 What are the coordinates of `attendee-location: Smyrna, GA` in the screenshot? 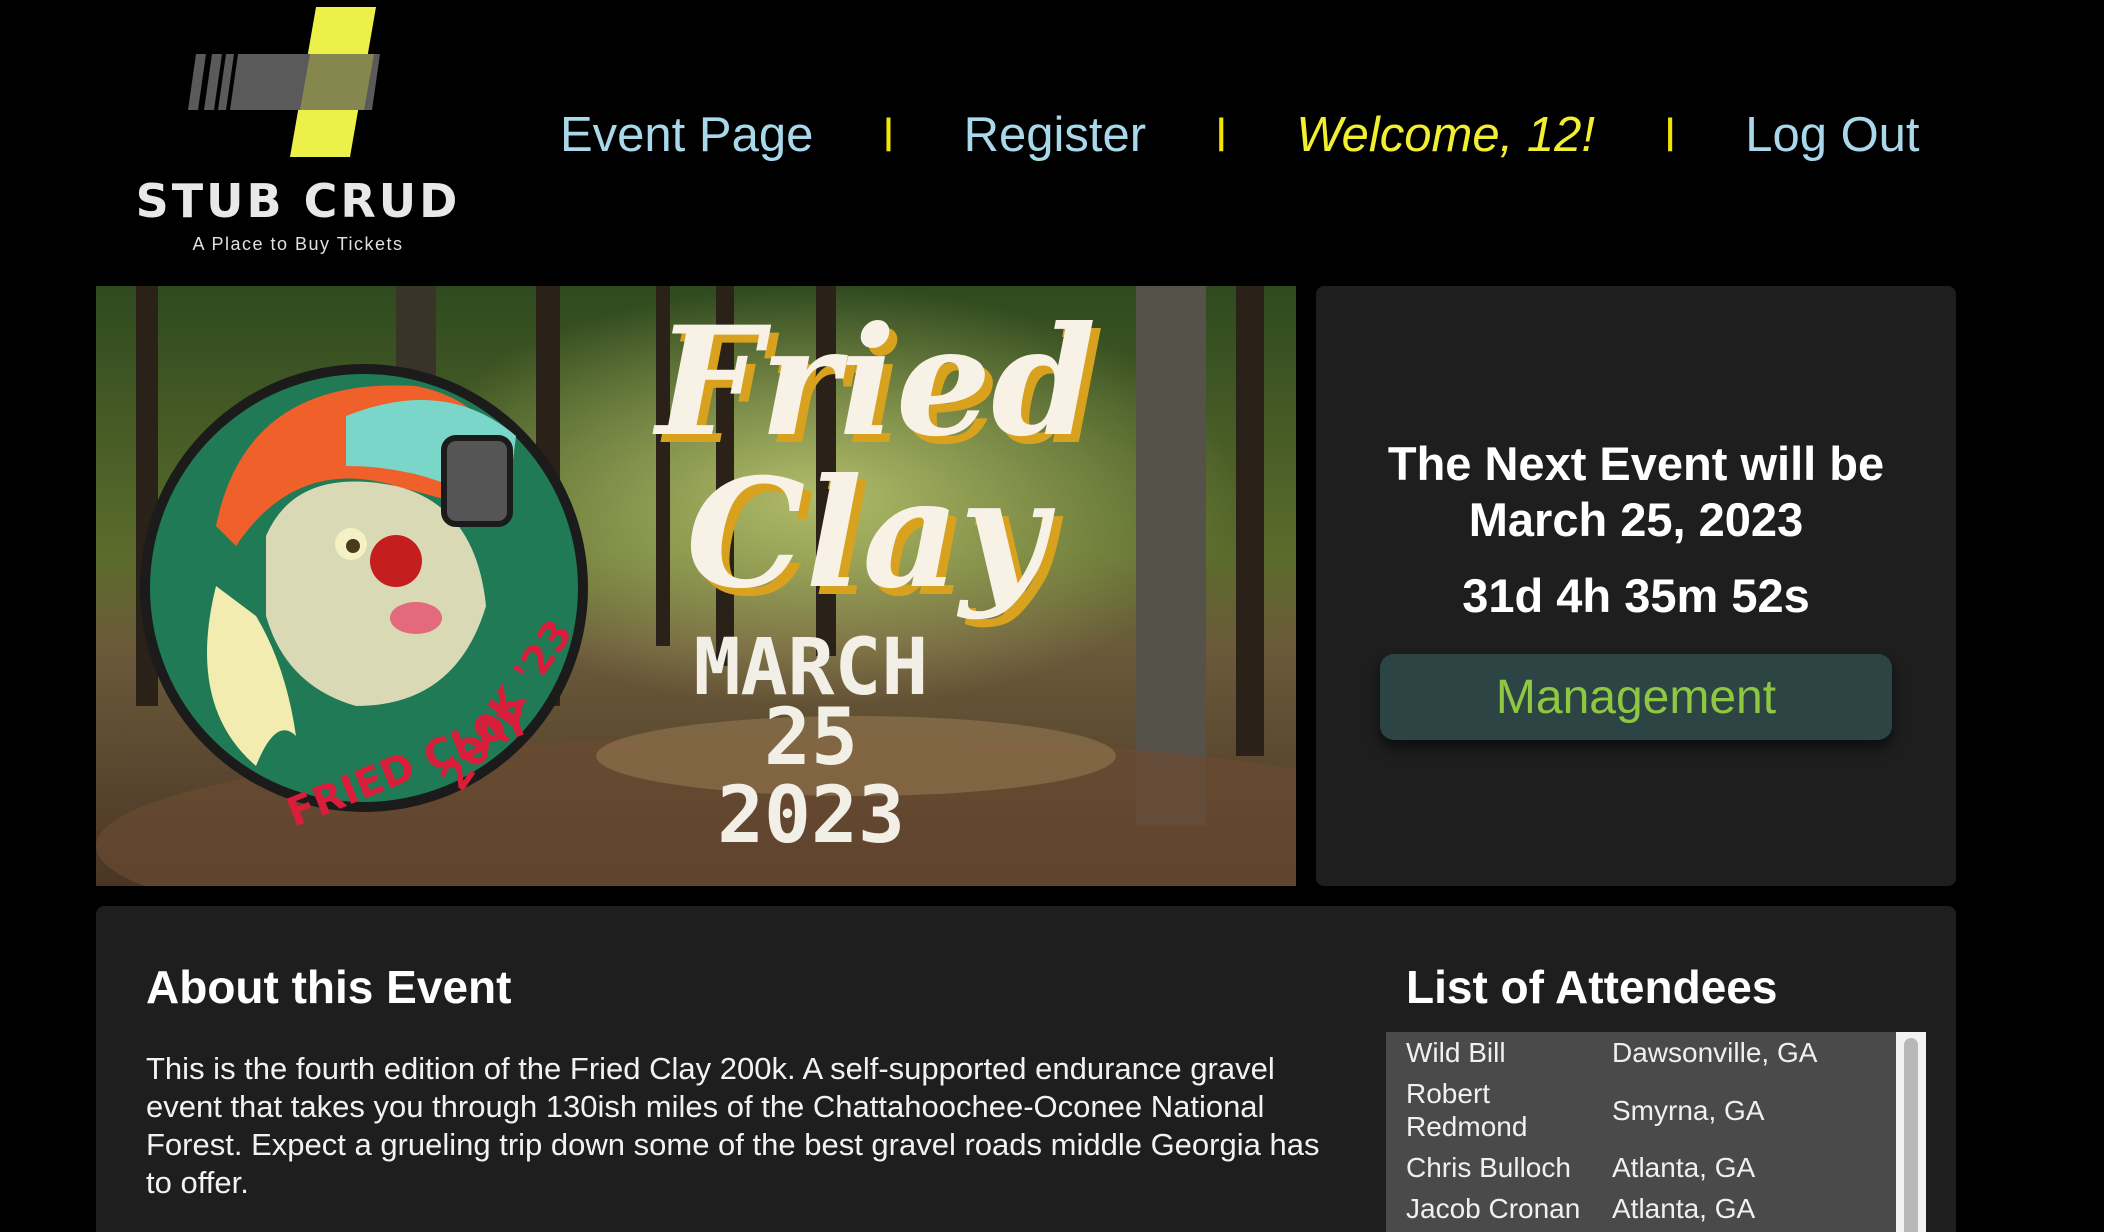 It's located at (1688, 1110).